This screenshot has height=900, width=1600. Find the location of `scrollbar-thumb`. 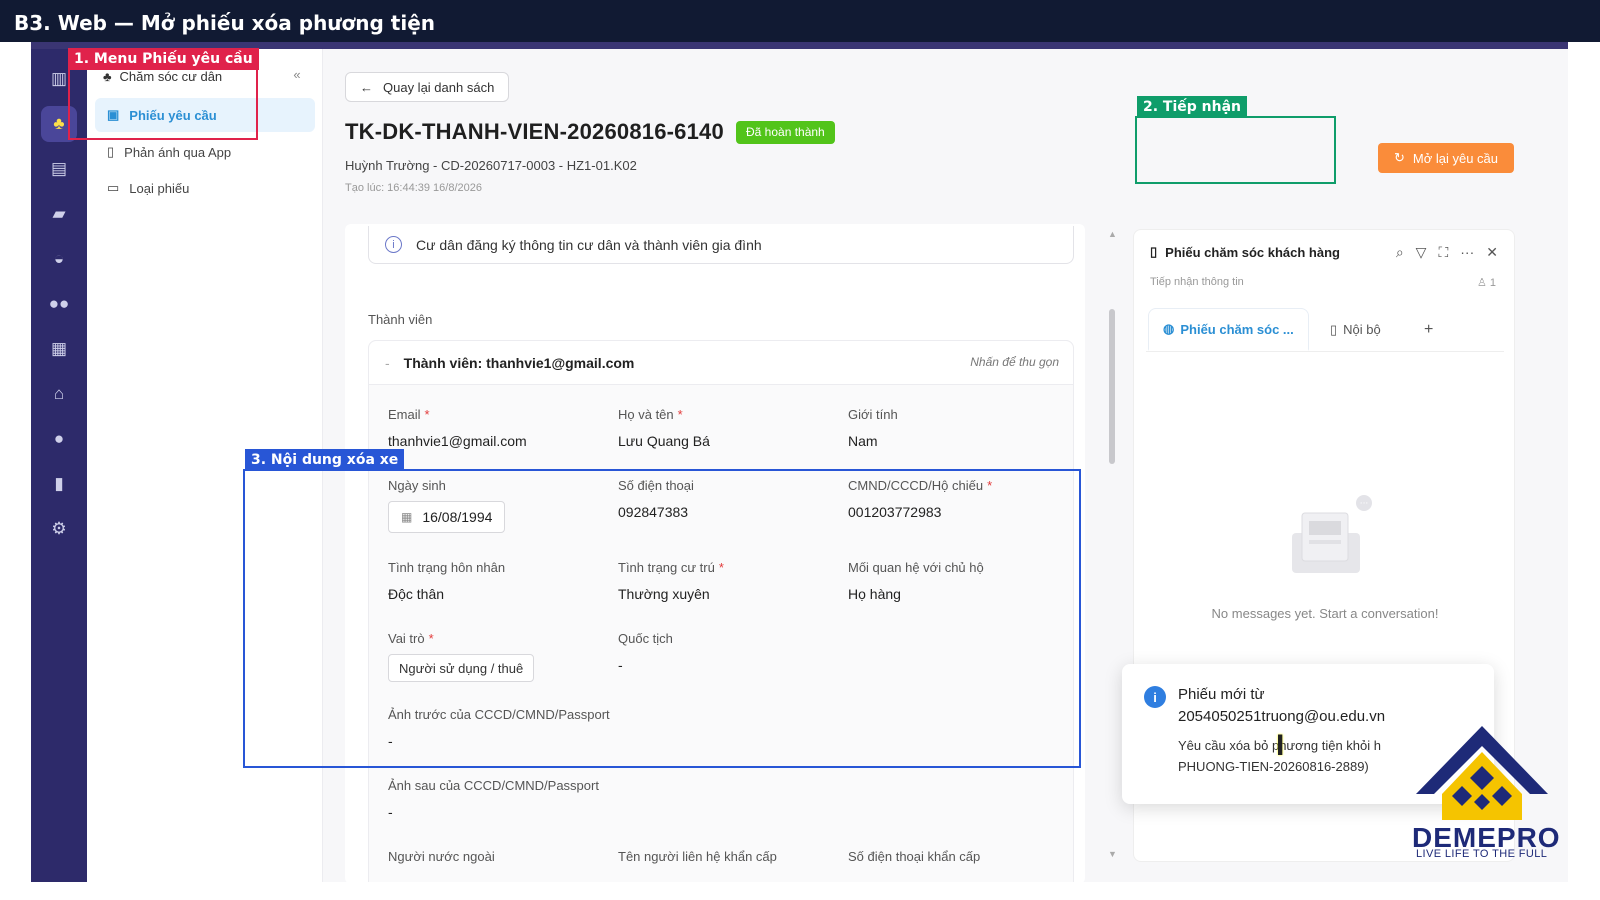

scrollbar-thumb is located at coordinates (1112, 386).